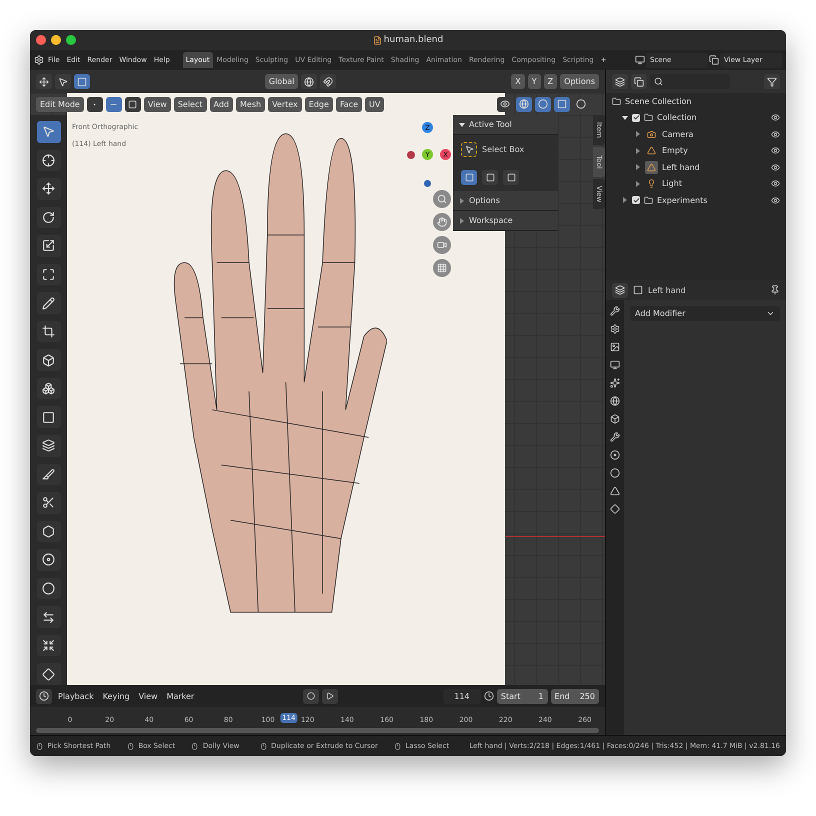  Describe the element at coordinates (505, 201) in the screenshot. I see `panel-header: Options` at that location.